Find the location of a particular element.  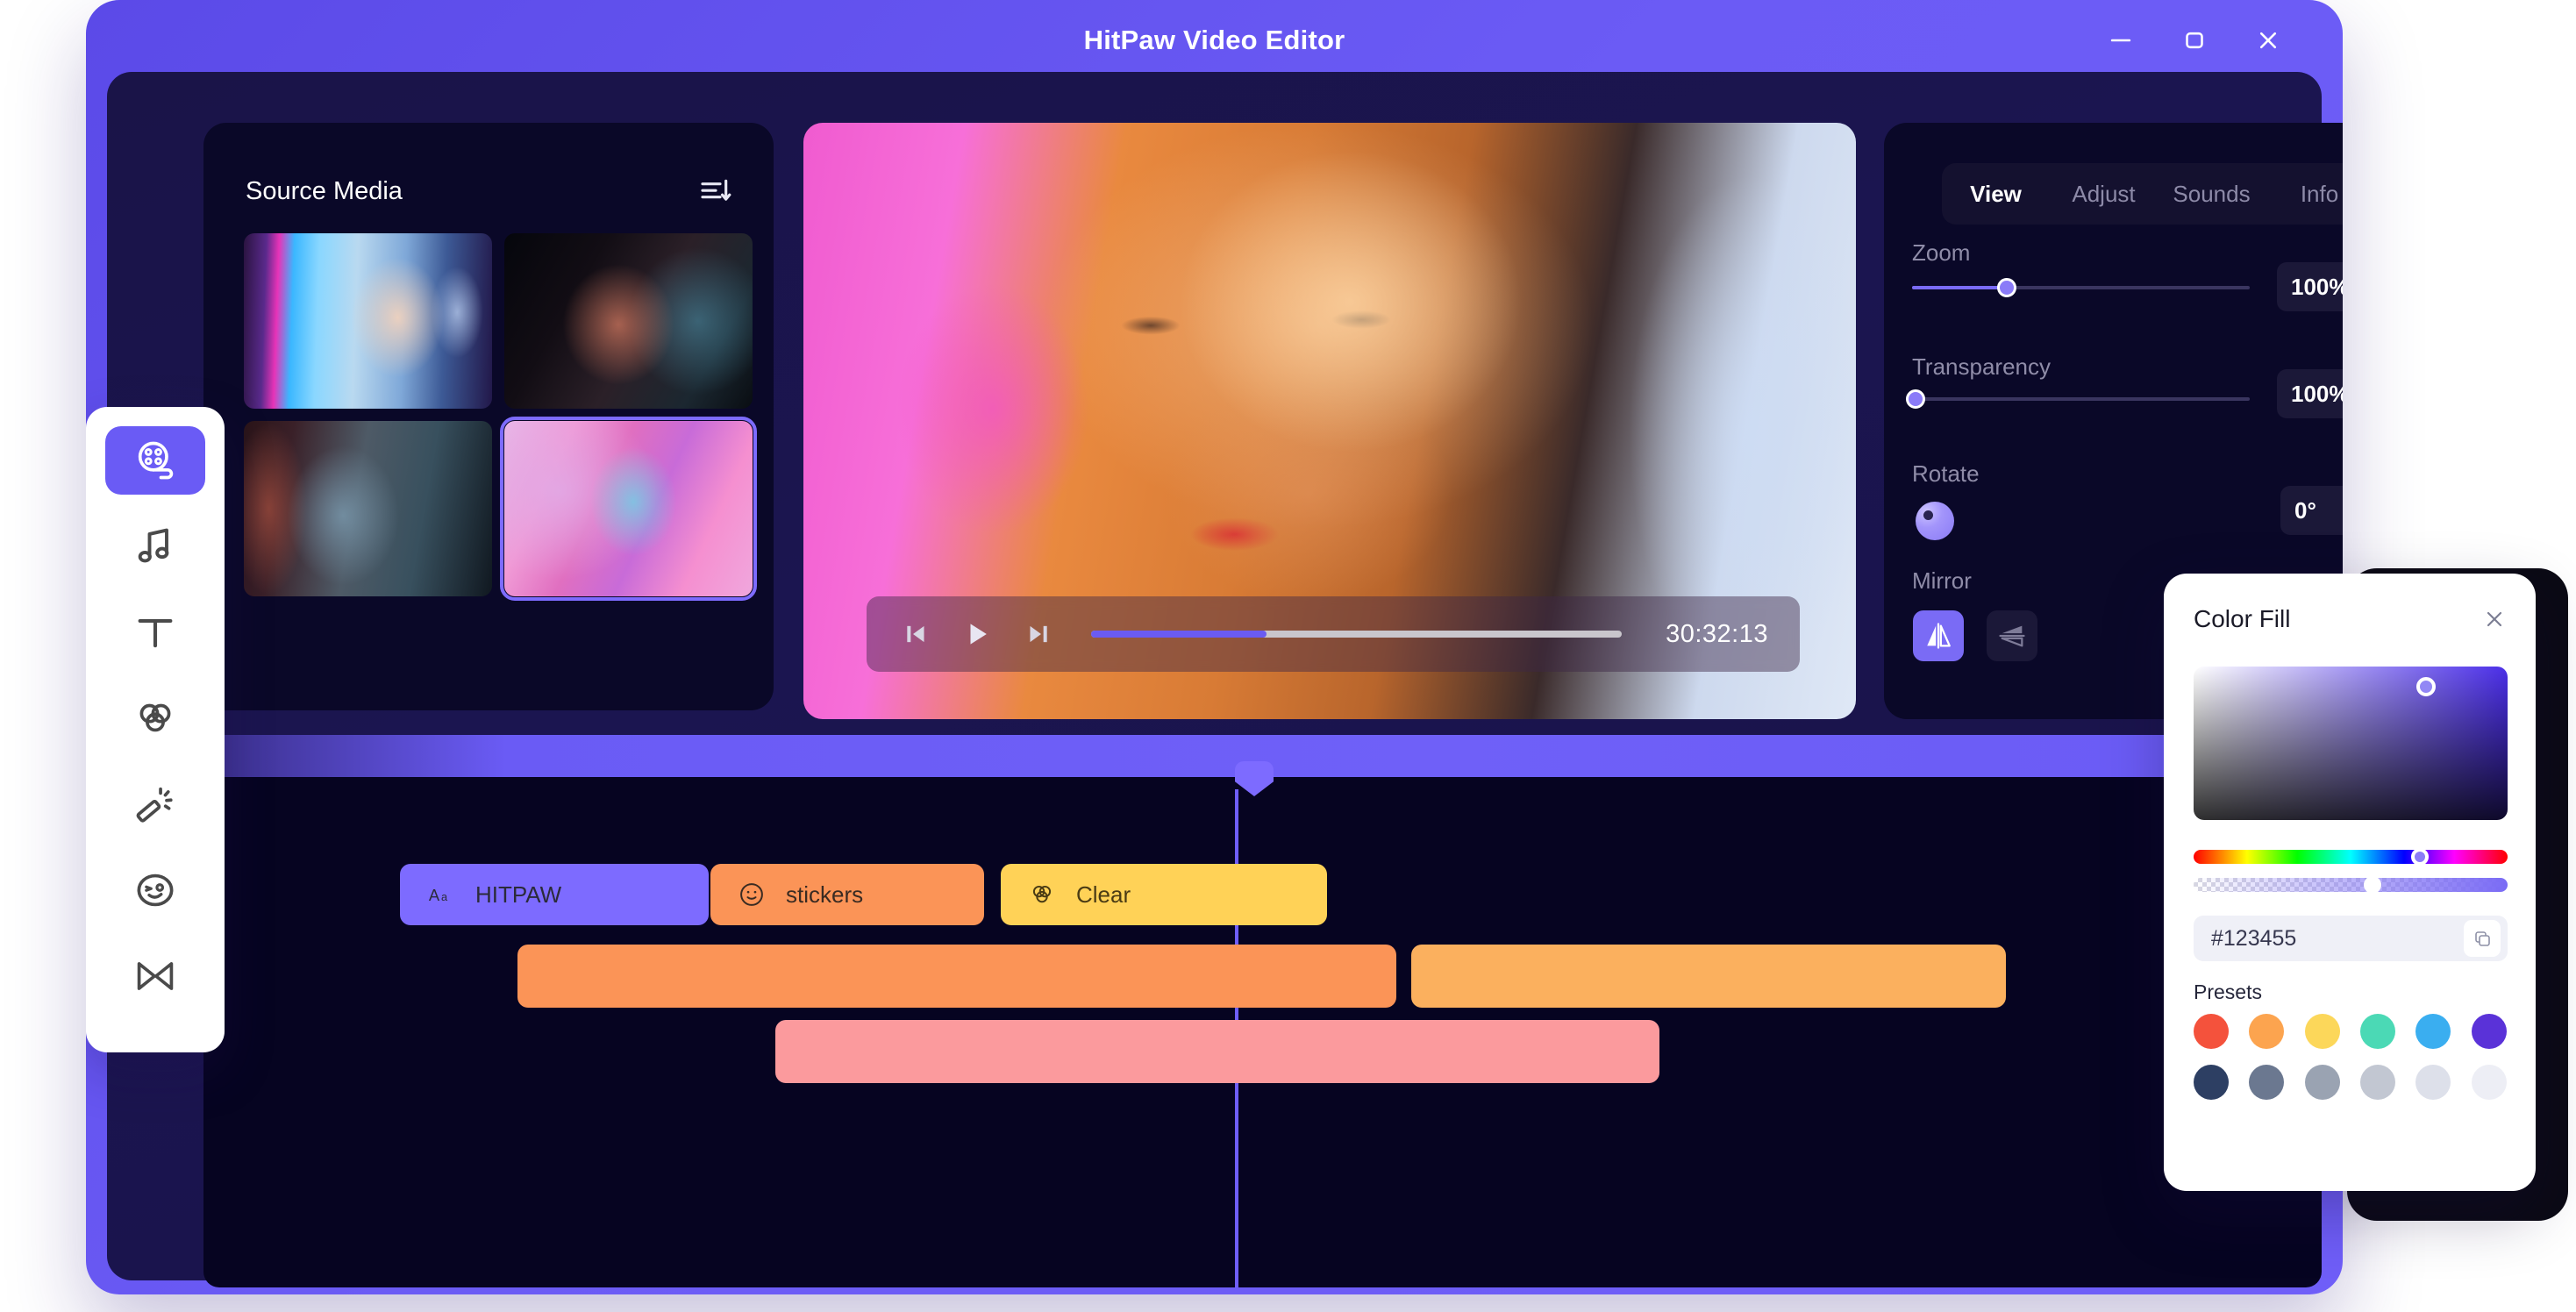

source-media-header: Source Media is located at coordinates (490, 191).